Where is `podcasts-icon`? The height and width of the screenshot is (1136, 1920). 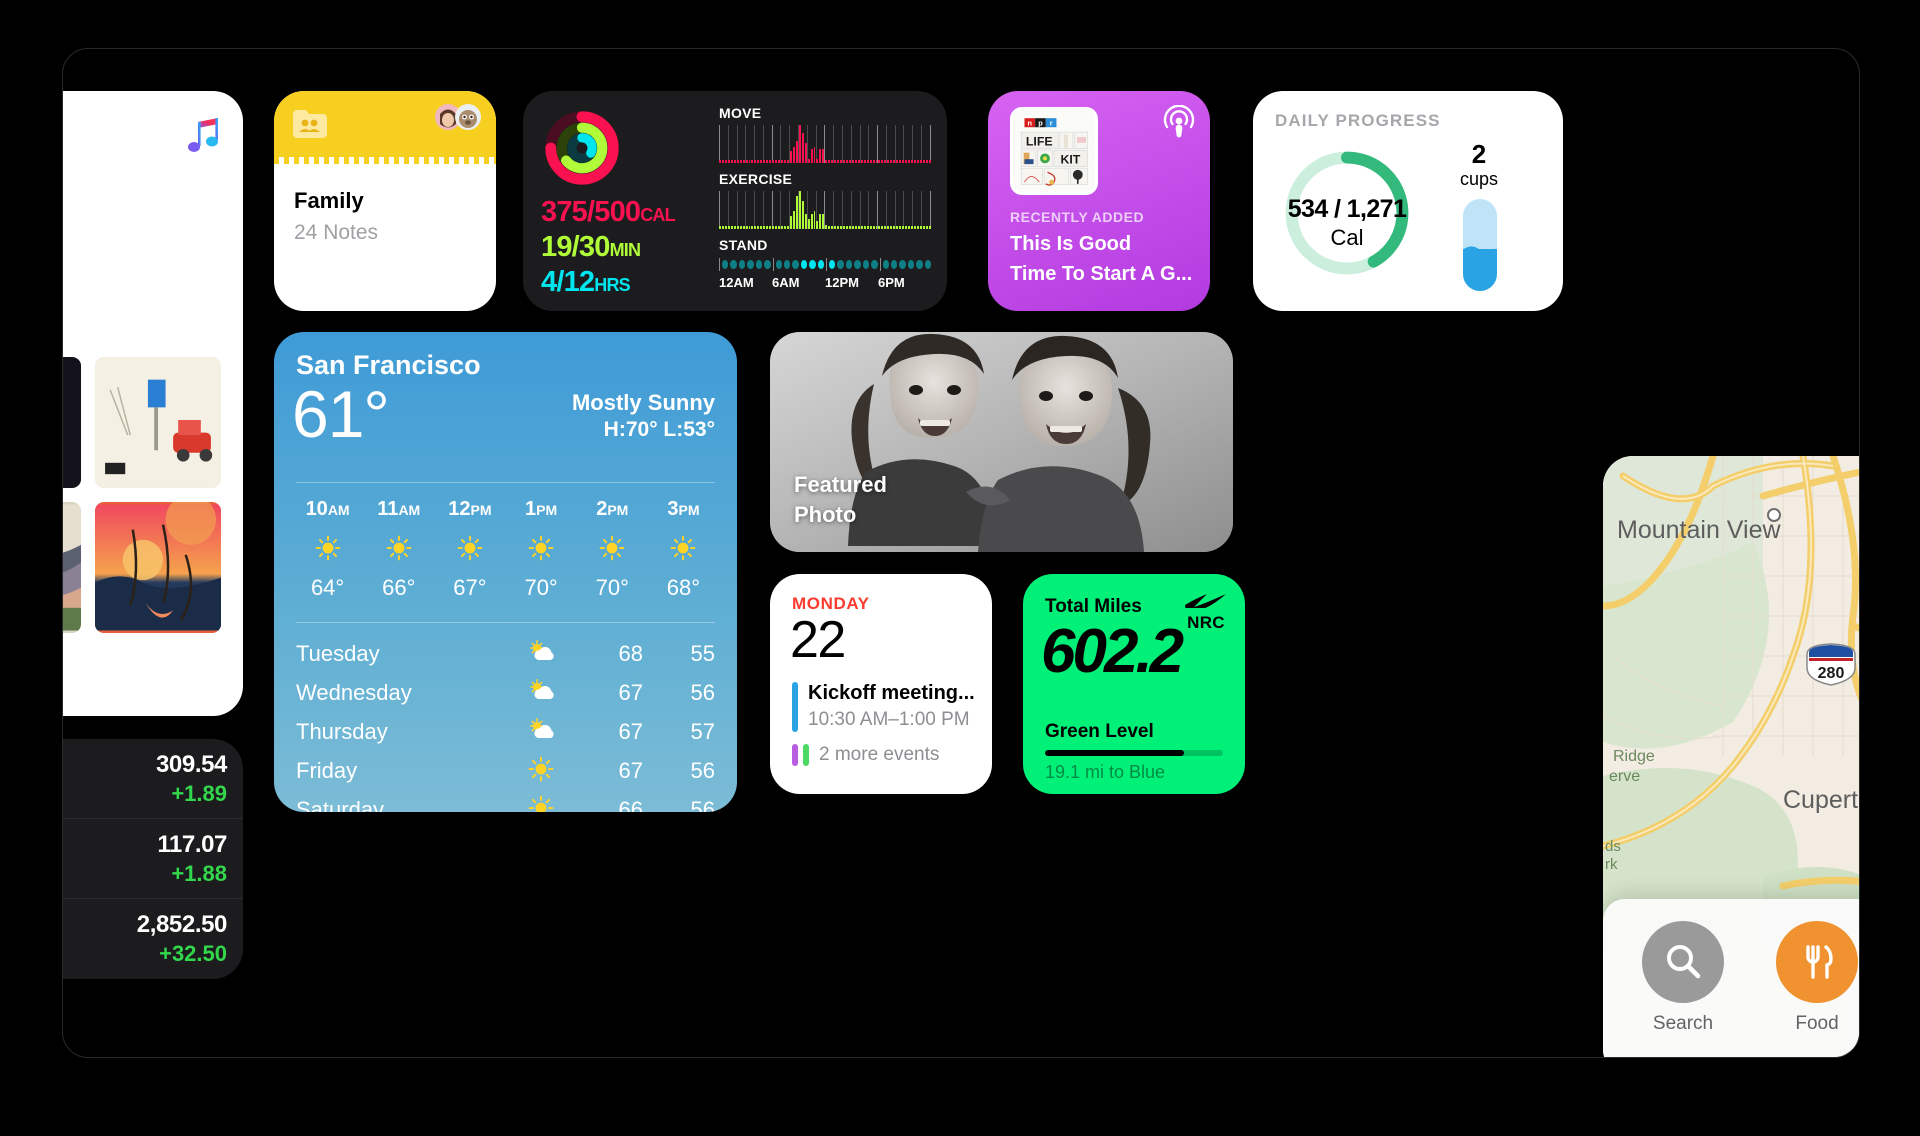 podcasts-icon is located at coordinates (1179, 121).